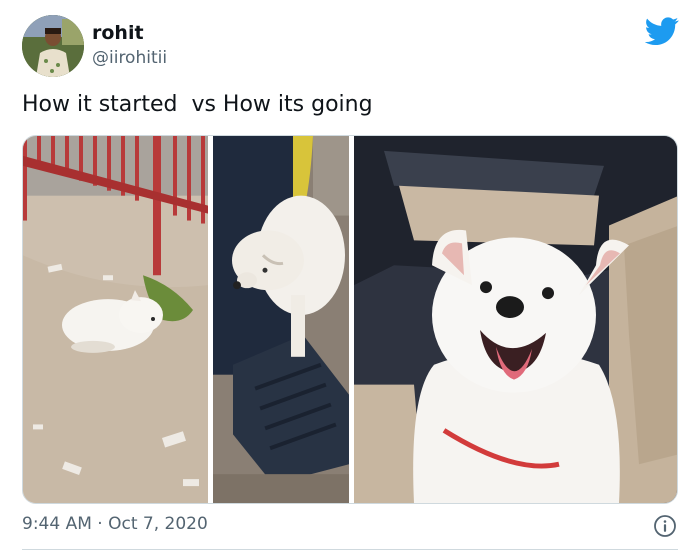  I want to click on user-name: rohit, so click(118, 33).